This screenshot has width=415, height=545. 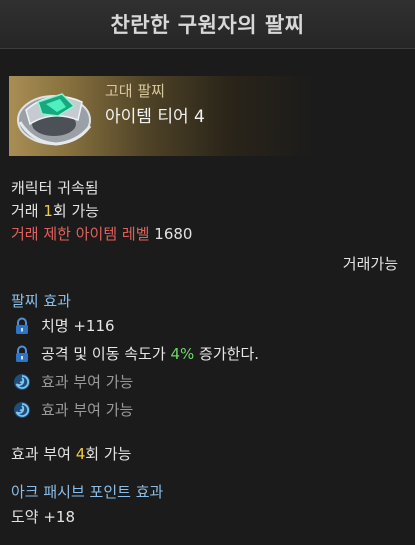 I want to click on level-limit-label: 거래 제한 아이템 레벨, so click(x=80, y=234).